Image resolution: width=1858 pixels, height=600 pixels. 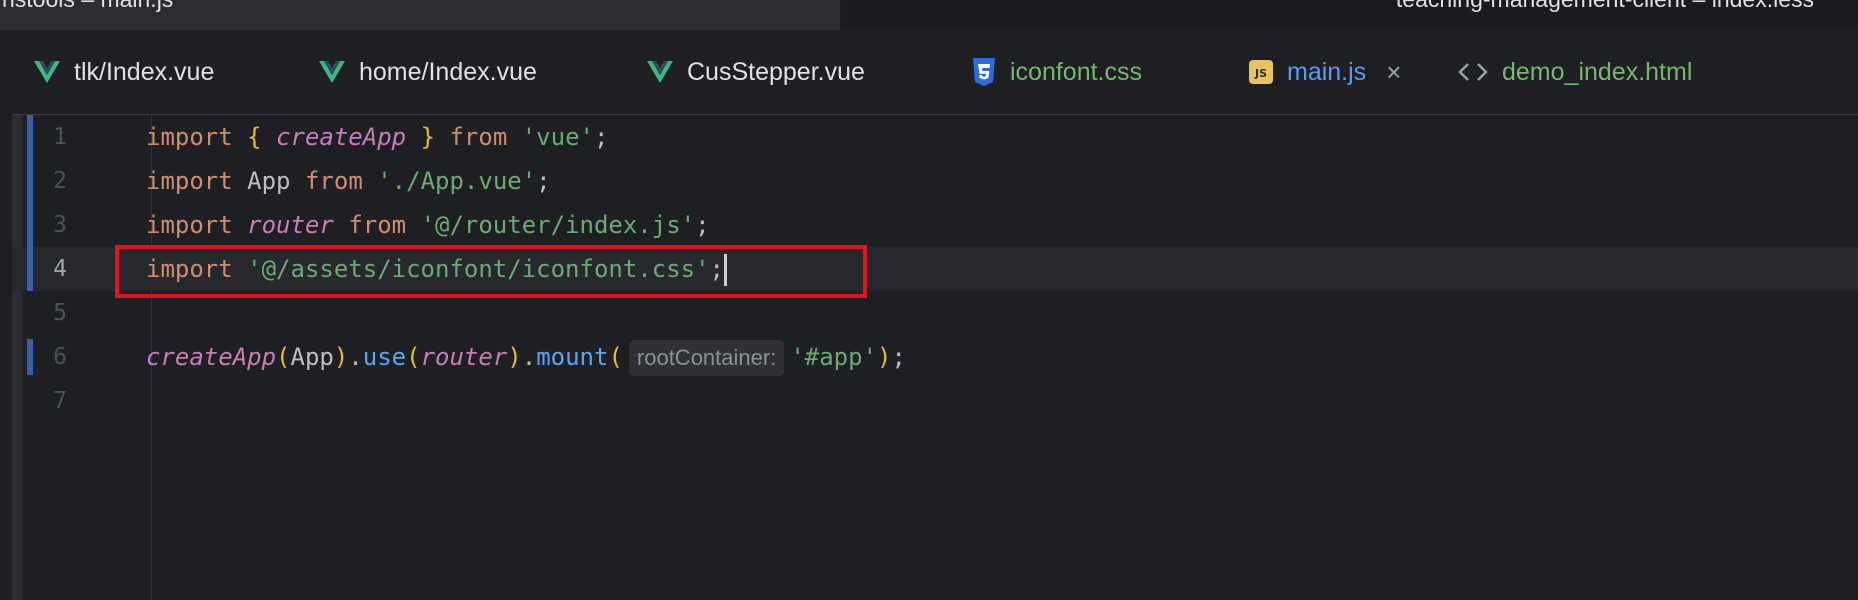 I want to click on tab-home-index-vue: home/Index.vue, so click(x=428, y=72).